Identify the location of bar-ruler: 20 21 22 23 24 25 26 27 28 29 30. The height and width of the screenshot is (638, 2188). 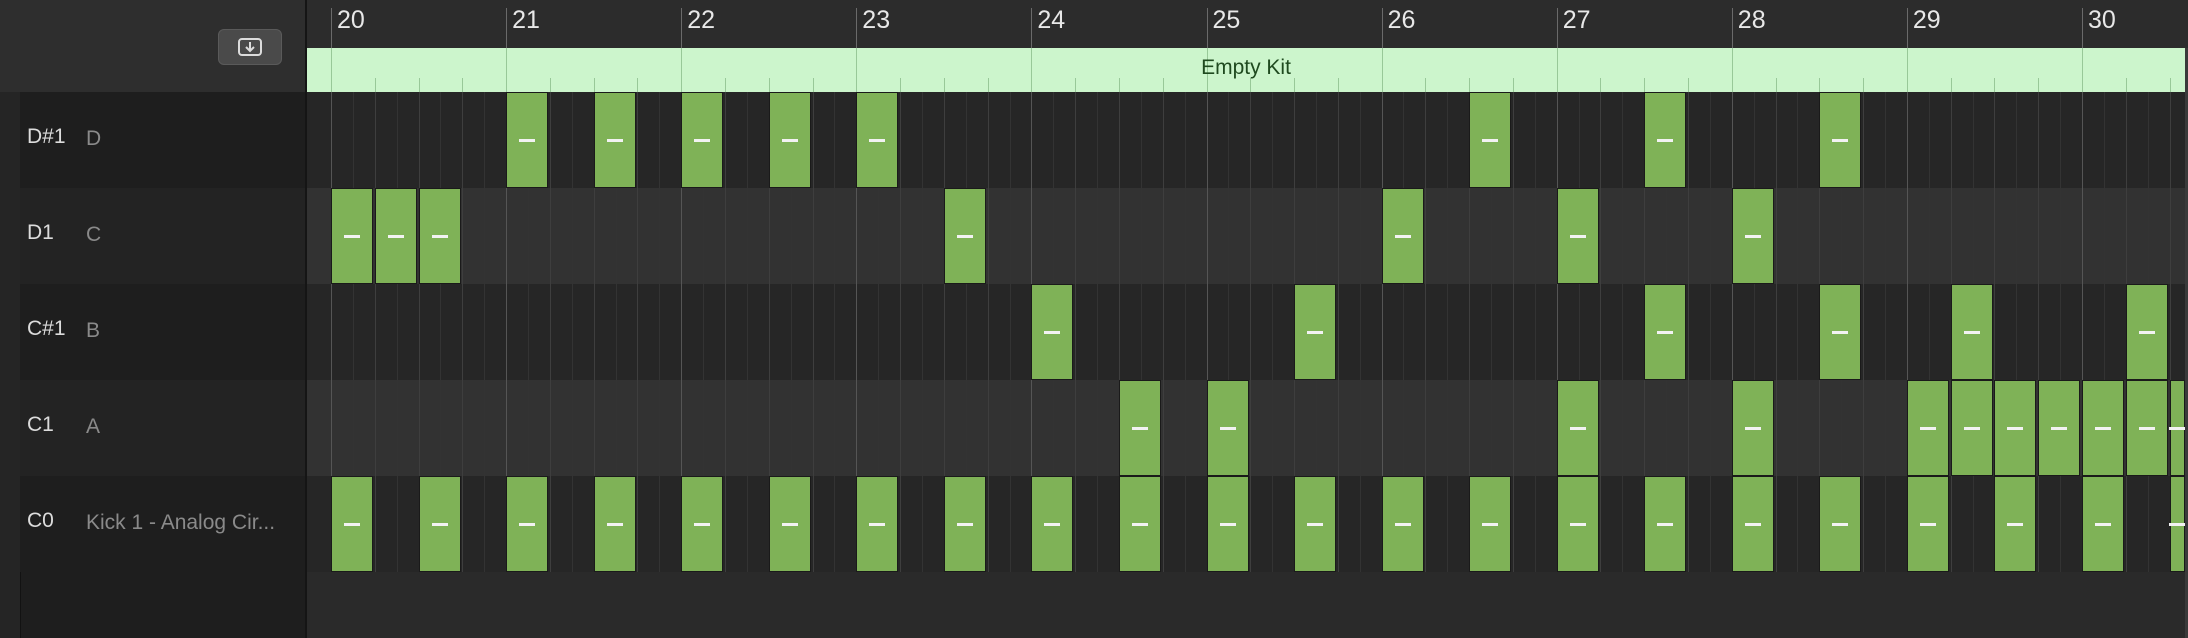
(1247, 24).